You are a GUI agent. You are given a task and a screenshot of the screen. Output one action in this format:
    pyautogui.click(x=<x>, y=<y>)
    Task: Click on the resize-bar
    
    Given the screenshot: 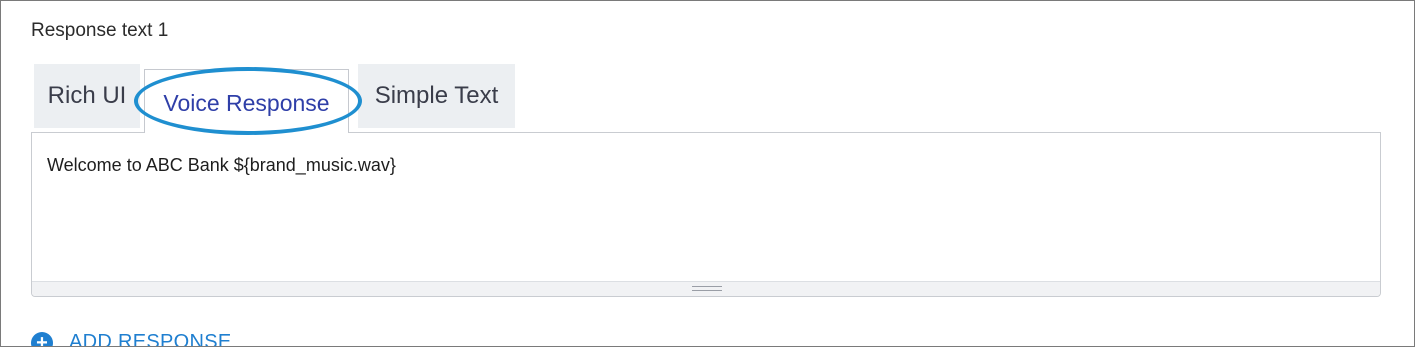 What is the action you would take?
    pyautogui.click(x=706, y=288)
    